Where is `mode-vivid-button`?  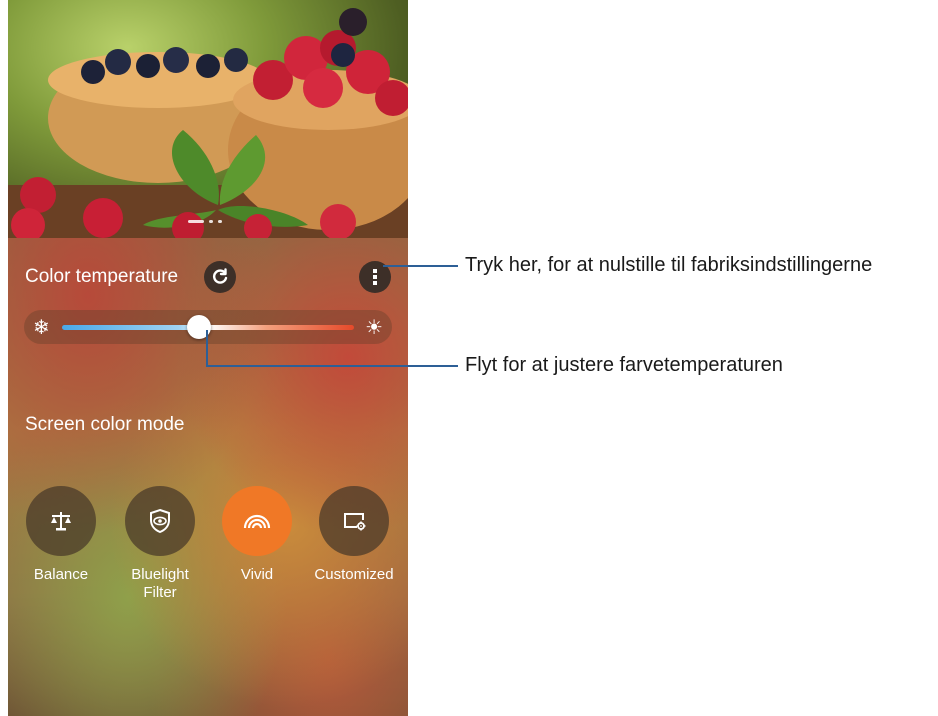 mode-vivid-button is located at coordinates (257, 521).